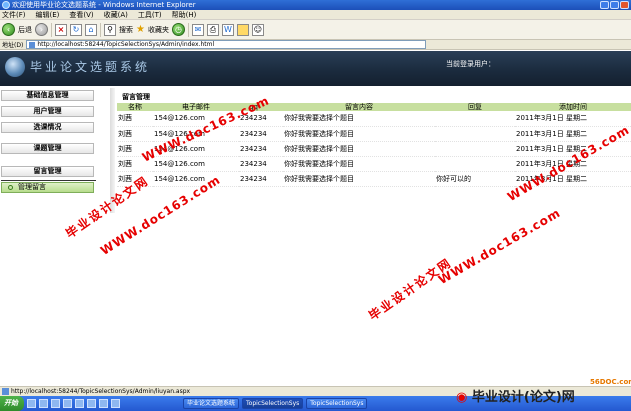 The height and width of the screenshot is (411, 631). Describe the element at coordinates (10, 187) in the screenshot. I see `radio-dot-icon` at that location.